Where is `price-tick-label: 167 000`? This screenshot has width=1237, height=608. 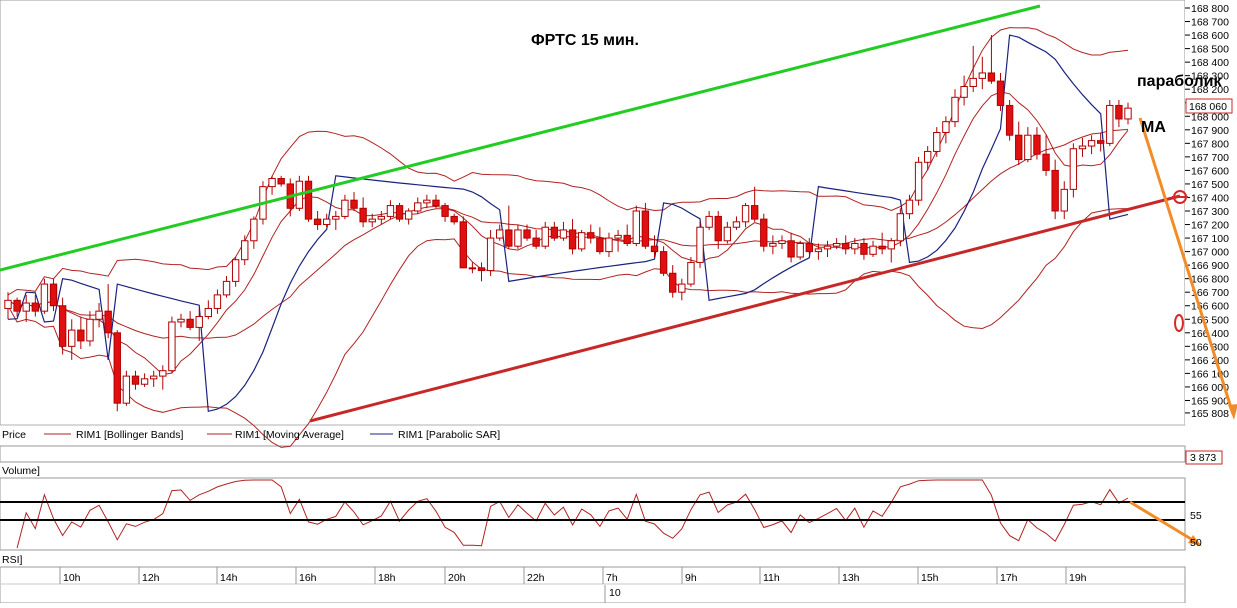 price-tick-label: 167 000 is located at coordinates (1210, 253).